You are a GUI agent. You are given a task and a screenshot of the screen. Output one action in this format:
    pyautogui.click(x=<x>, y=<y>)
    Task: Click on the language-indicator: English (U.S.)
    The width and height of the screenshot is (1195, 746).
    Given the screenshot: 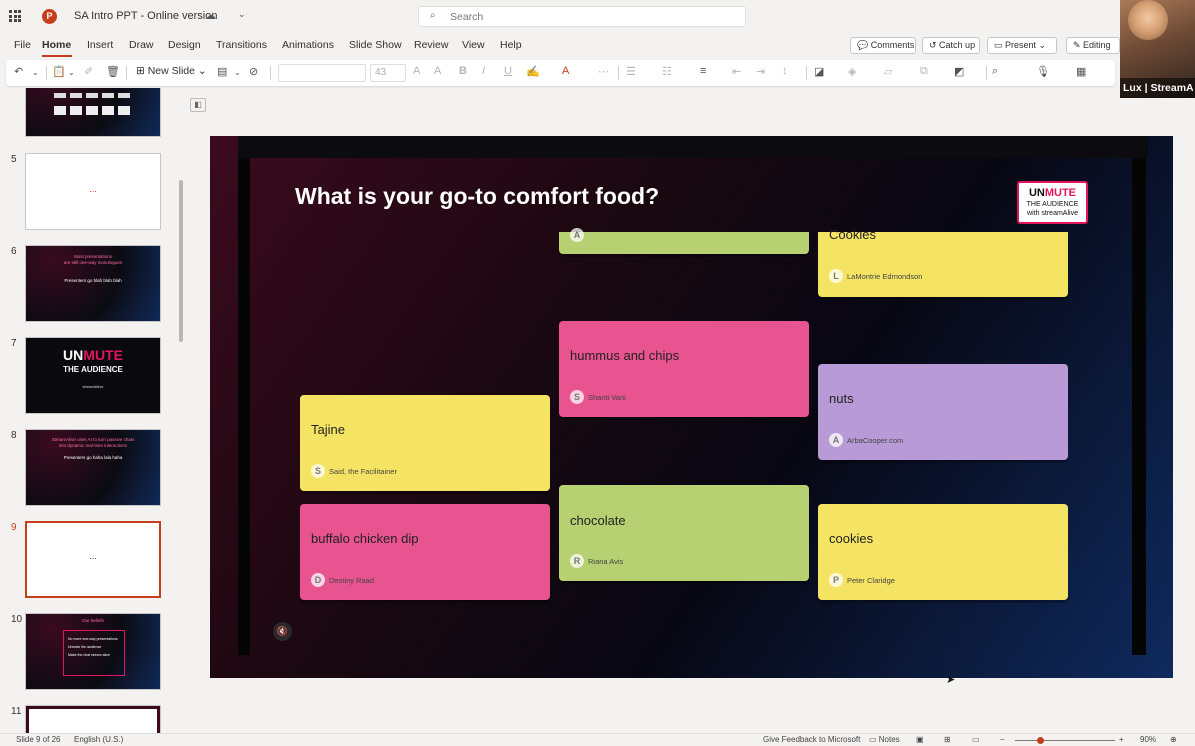 What is the action you would take?
    pyautogui.click(x=98, y=739)
    